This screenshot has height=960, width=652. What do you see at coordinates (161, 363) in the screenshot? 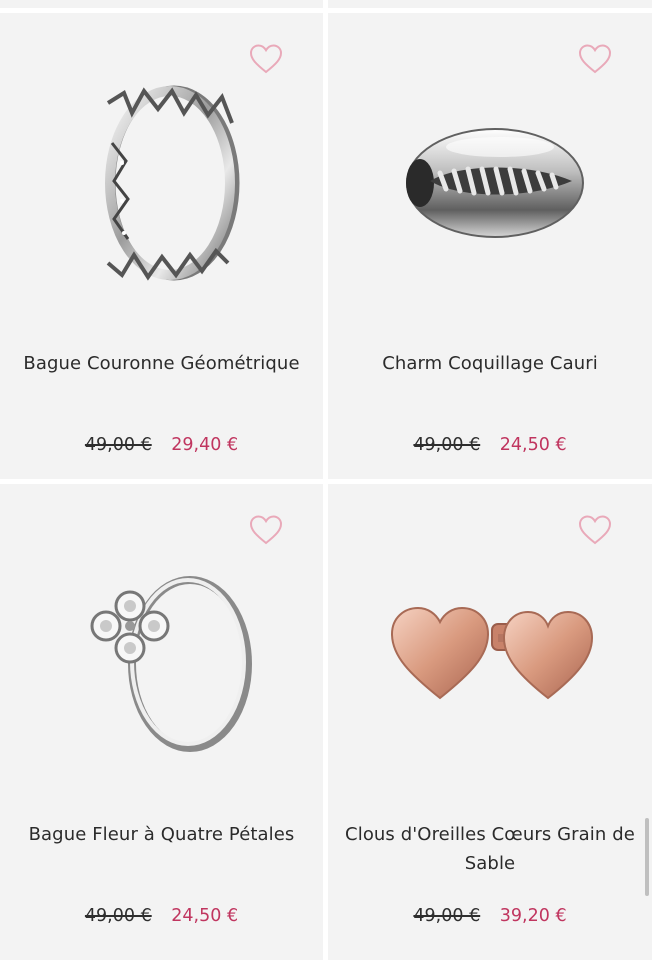
I see `product-name: Bague Couronne Géométrique` at bounding box center [161, 363].